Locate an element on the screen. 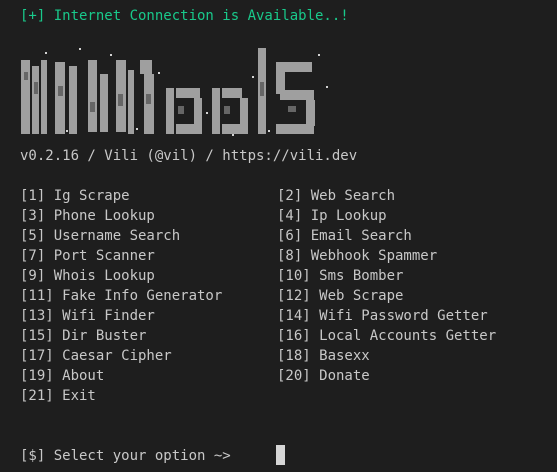 This screenshot has height=472, width=557. menu-option-8: [8] Webhook Spammer is located at coordinates (408, 256).